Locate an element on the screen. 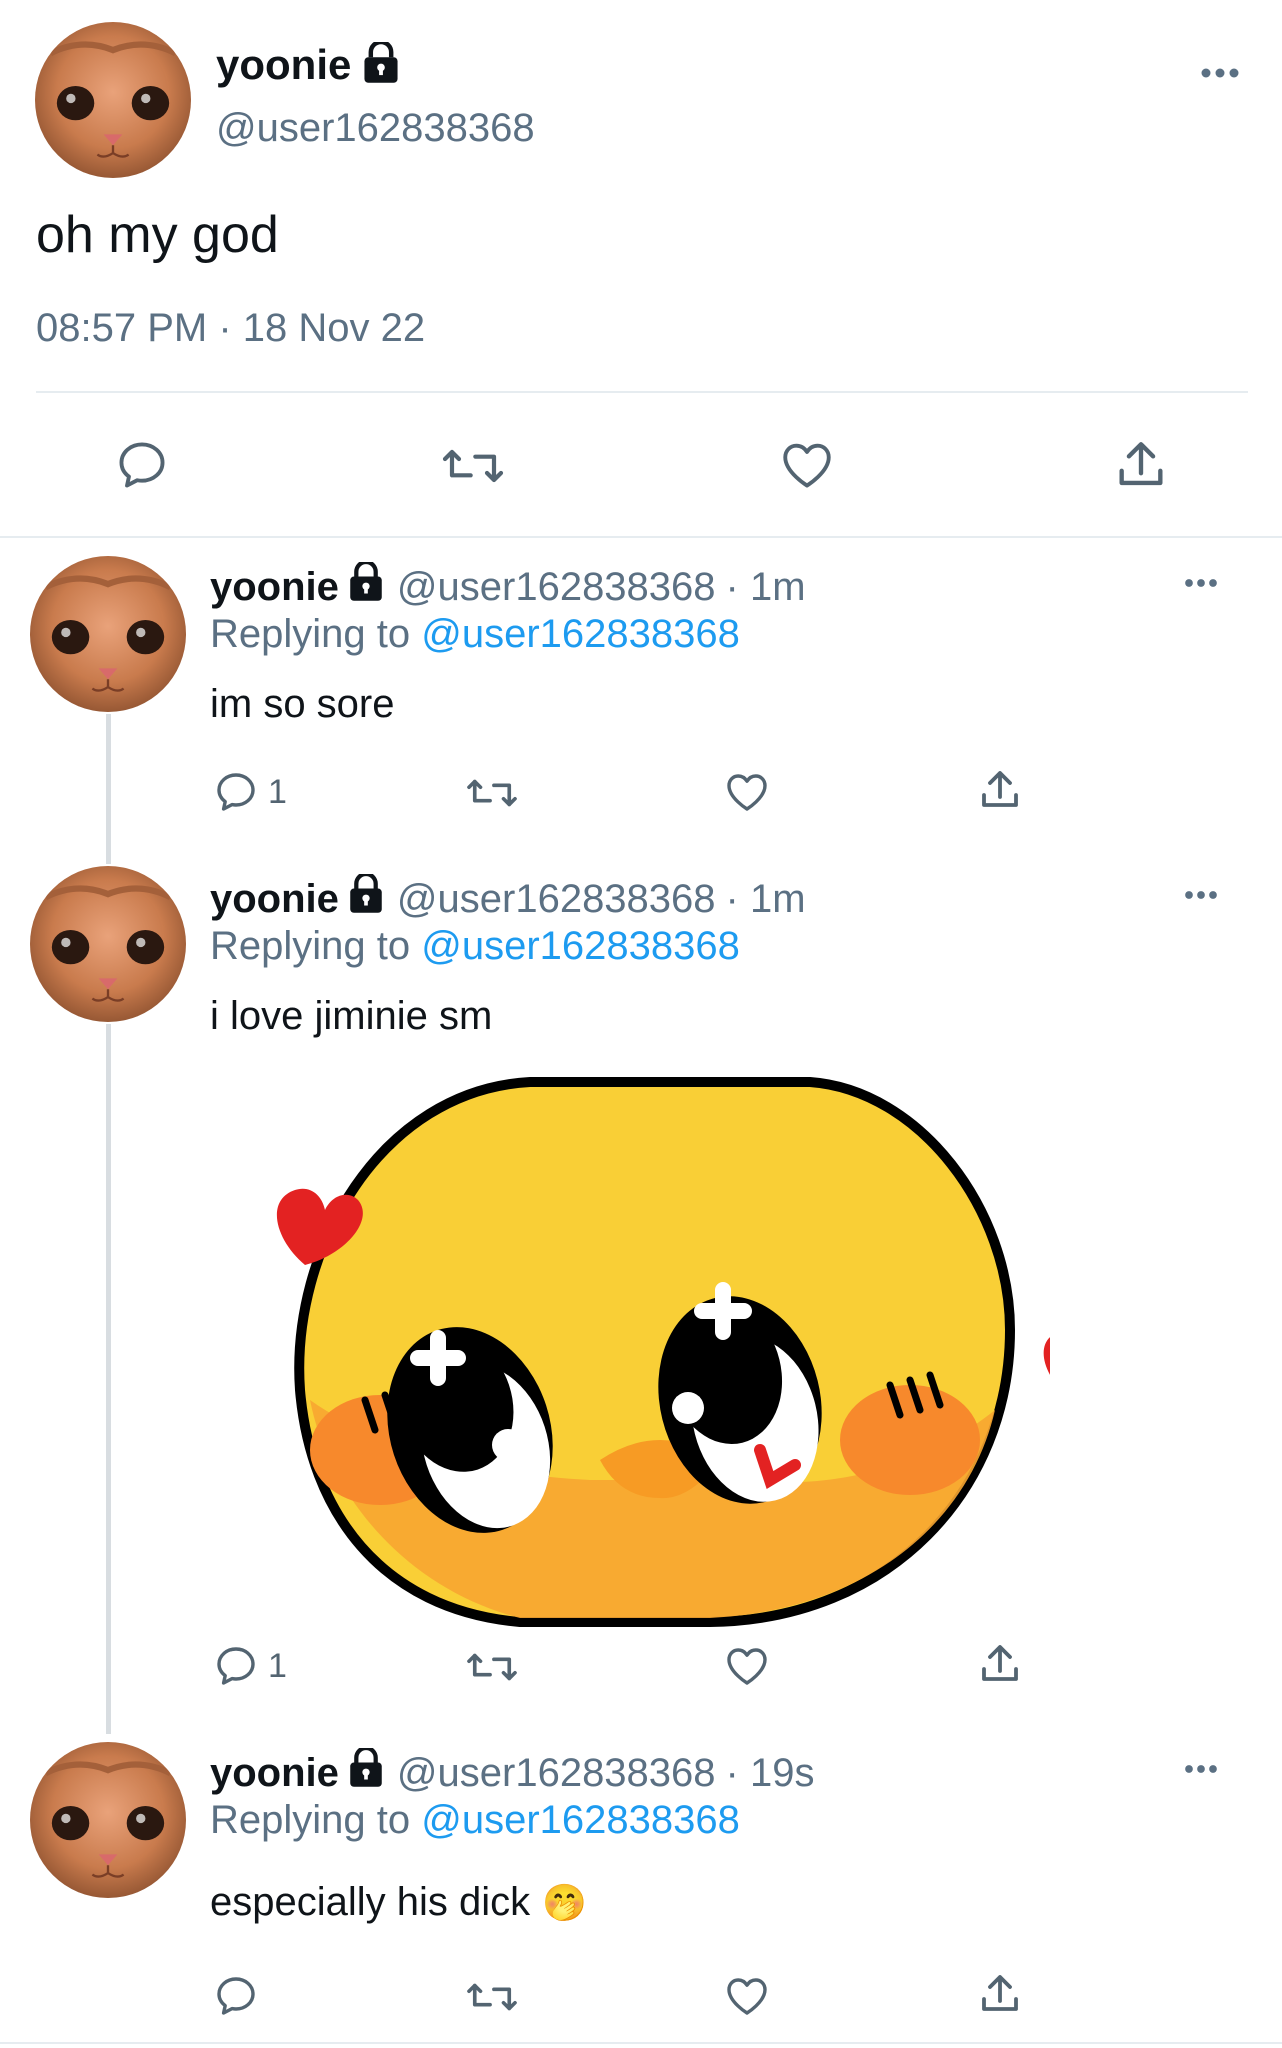  timestamp: 08:57 PM · 18 Nov 22 is located at coordinates (231, 328).